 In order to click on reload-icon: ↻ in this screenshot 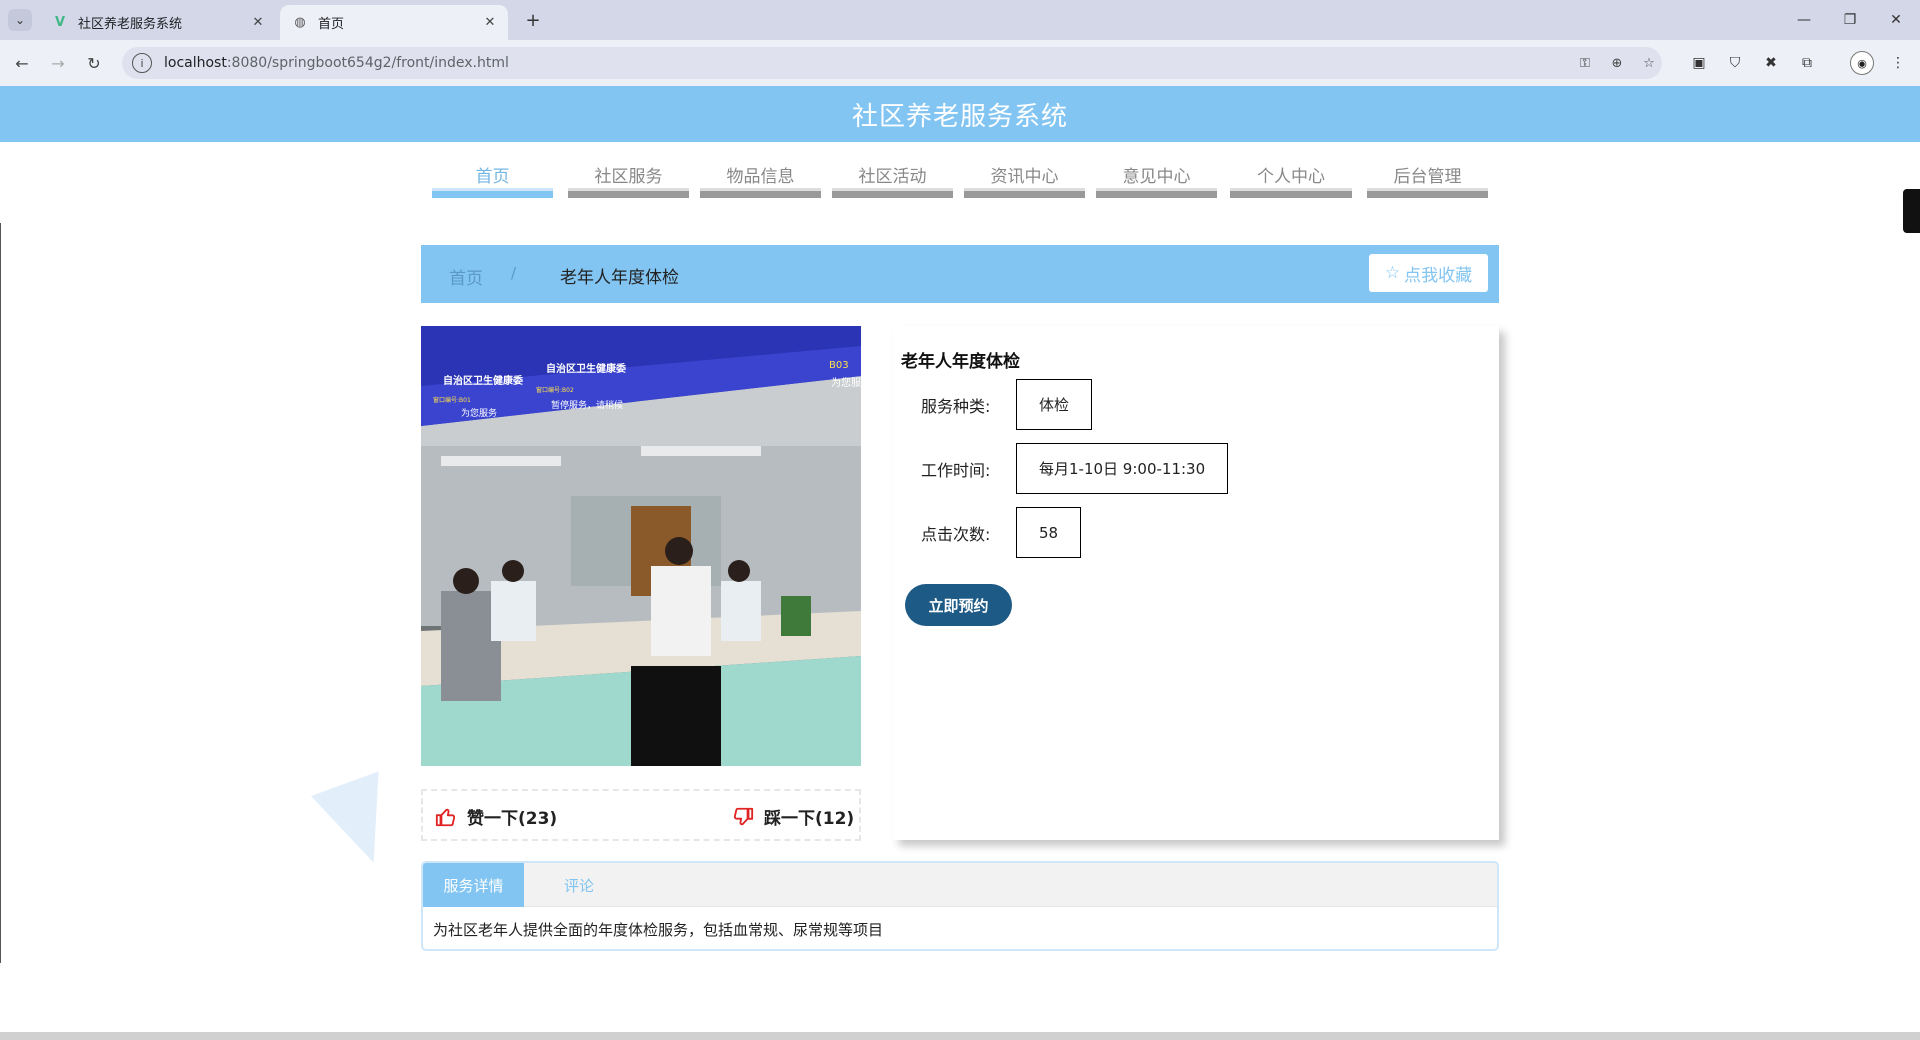, I will do `click(94, 63)`.